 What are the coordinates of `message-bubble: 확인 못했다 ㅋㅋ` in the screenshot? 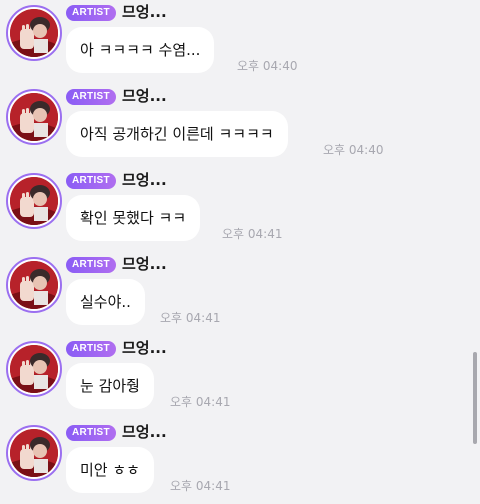 It's located at (133, 218).